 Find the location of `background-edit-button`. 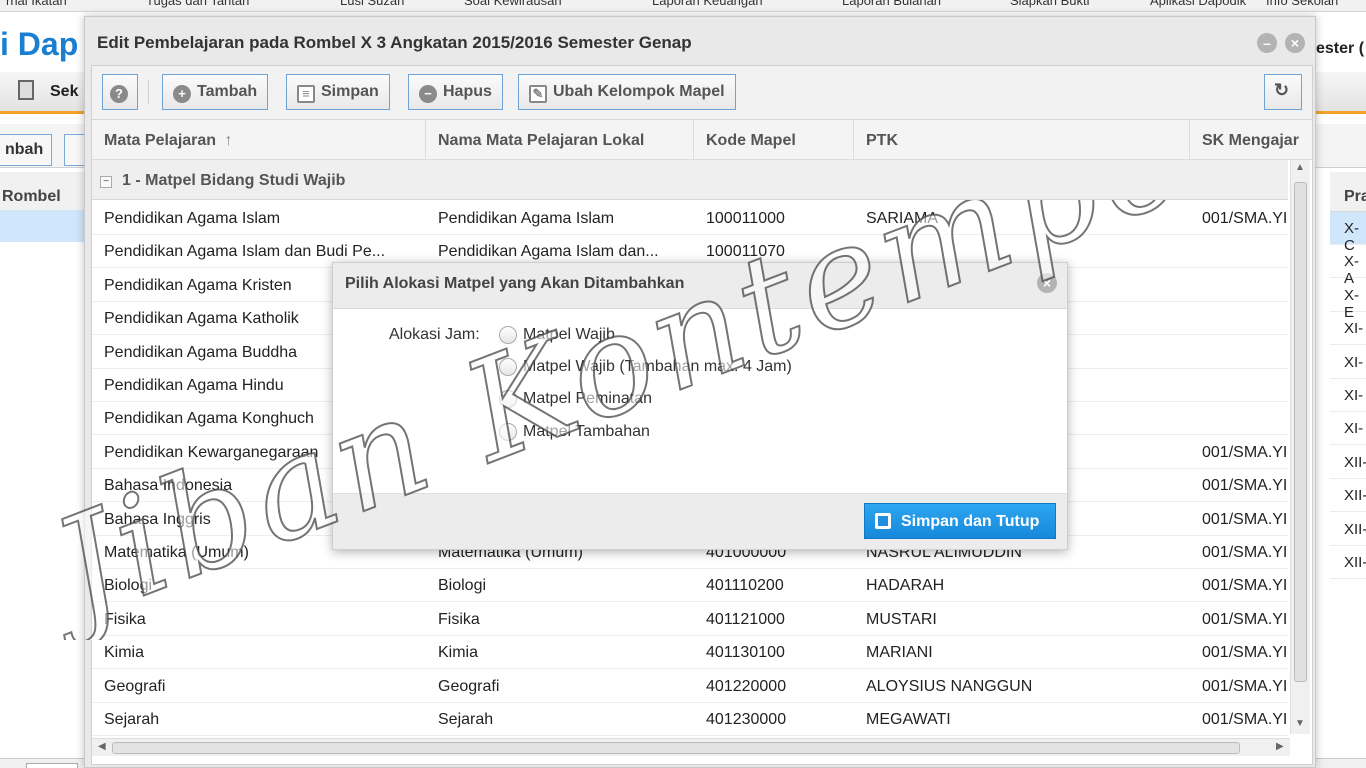

background-edit-button is located at coordinates (75, 150).